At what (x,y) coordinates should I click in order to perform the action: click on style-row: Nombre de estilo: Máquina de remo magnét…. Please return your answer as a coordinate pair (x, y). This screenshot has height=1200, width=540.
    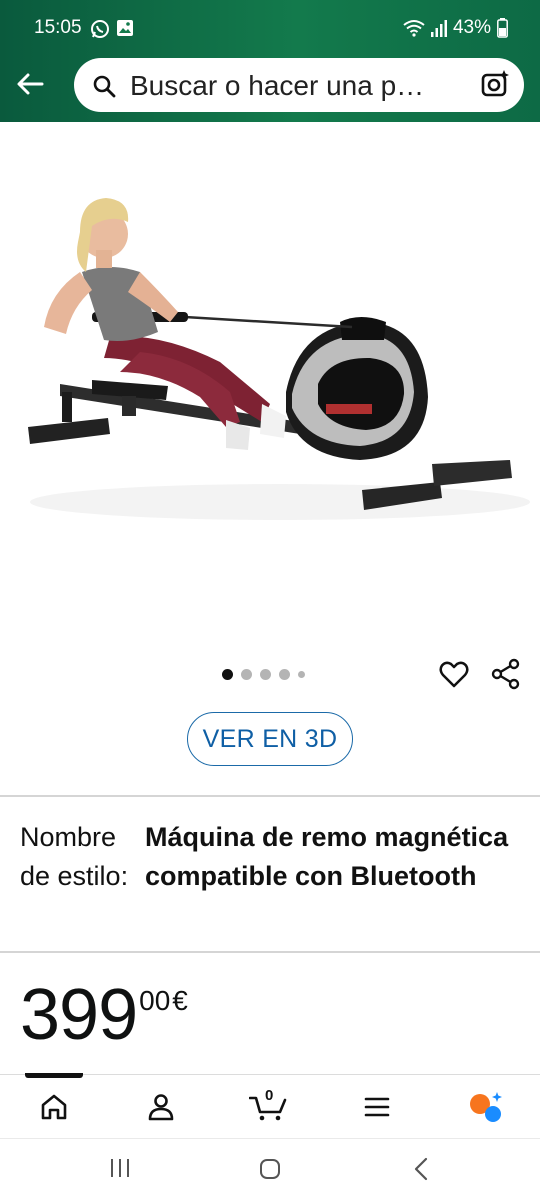
    Looking at the image, I should click on (270, 883).